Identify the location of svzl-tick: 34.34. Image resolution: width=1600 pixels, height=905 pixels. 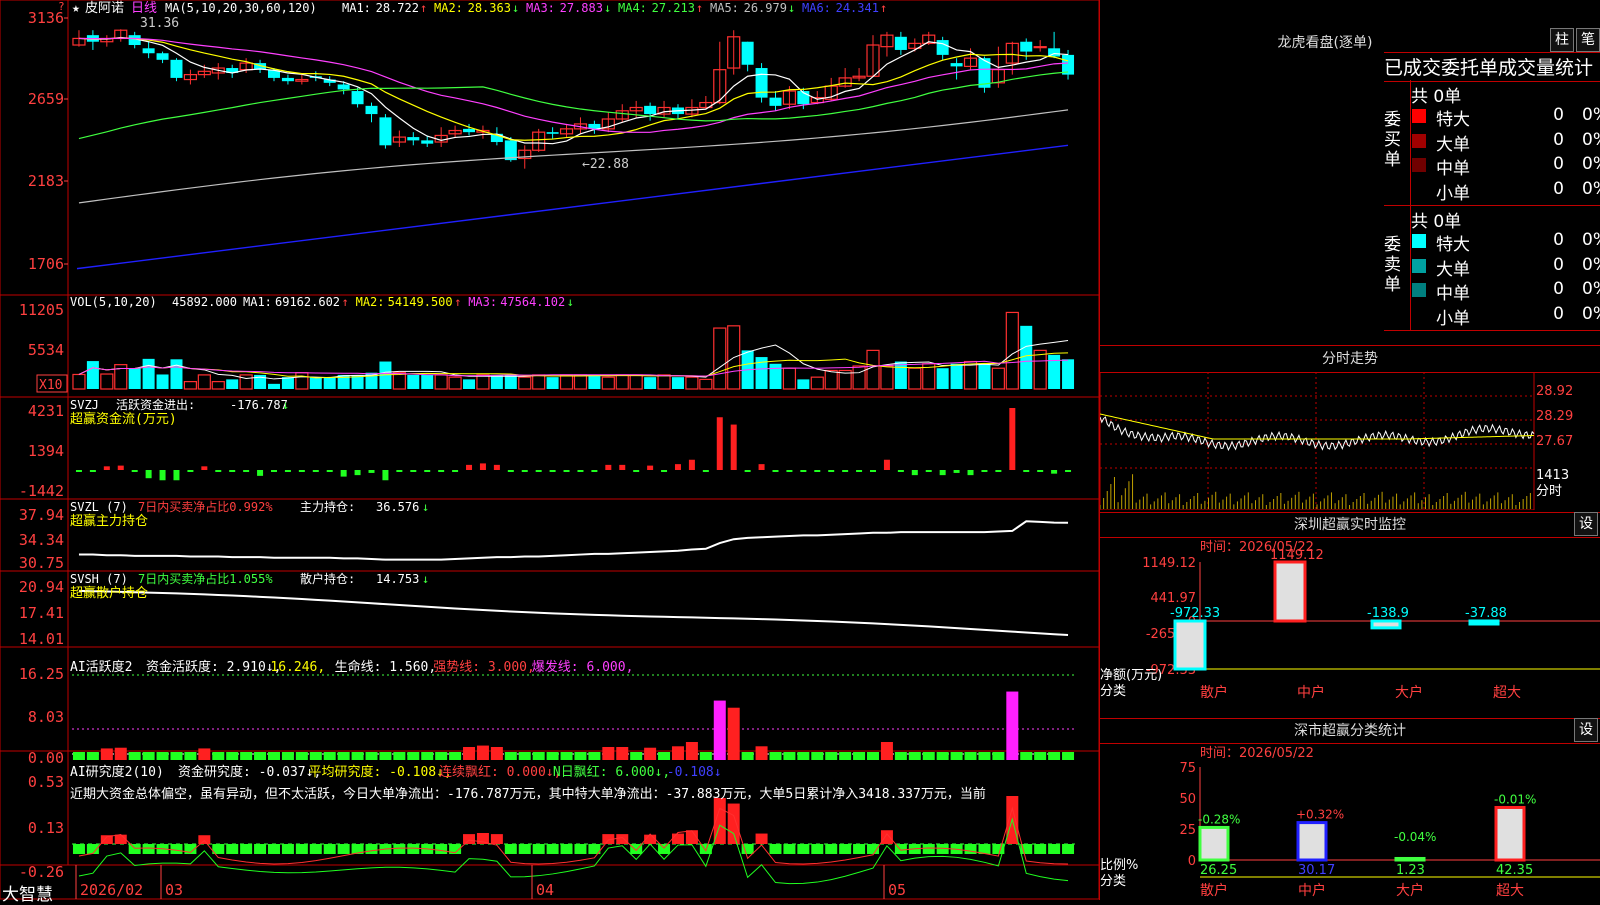
(41, 540).